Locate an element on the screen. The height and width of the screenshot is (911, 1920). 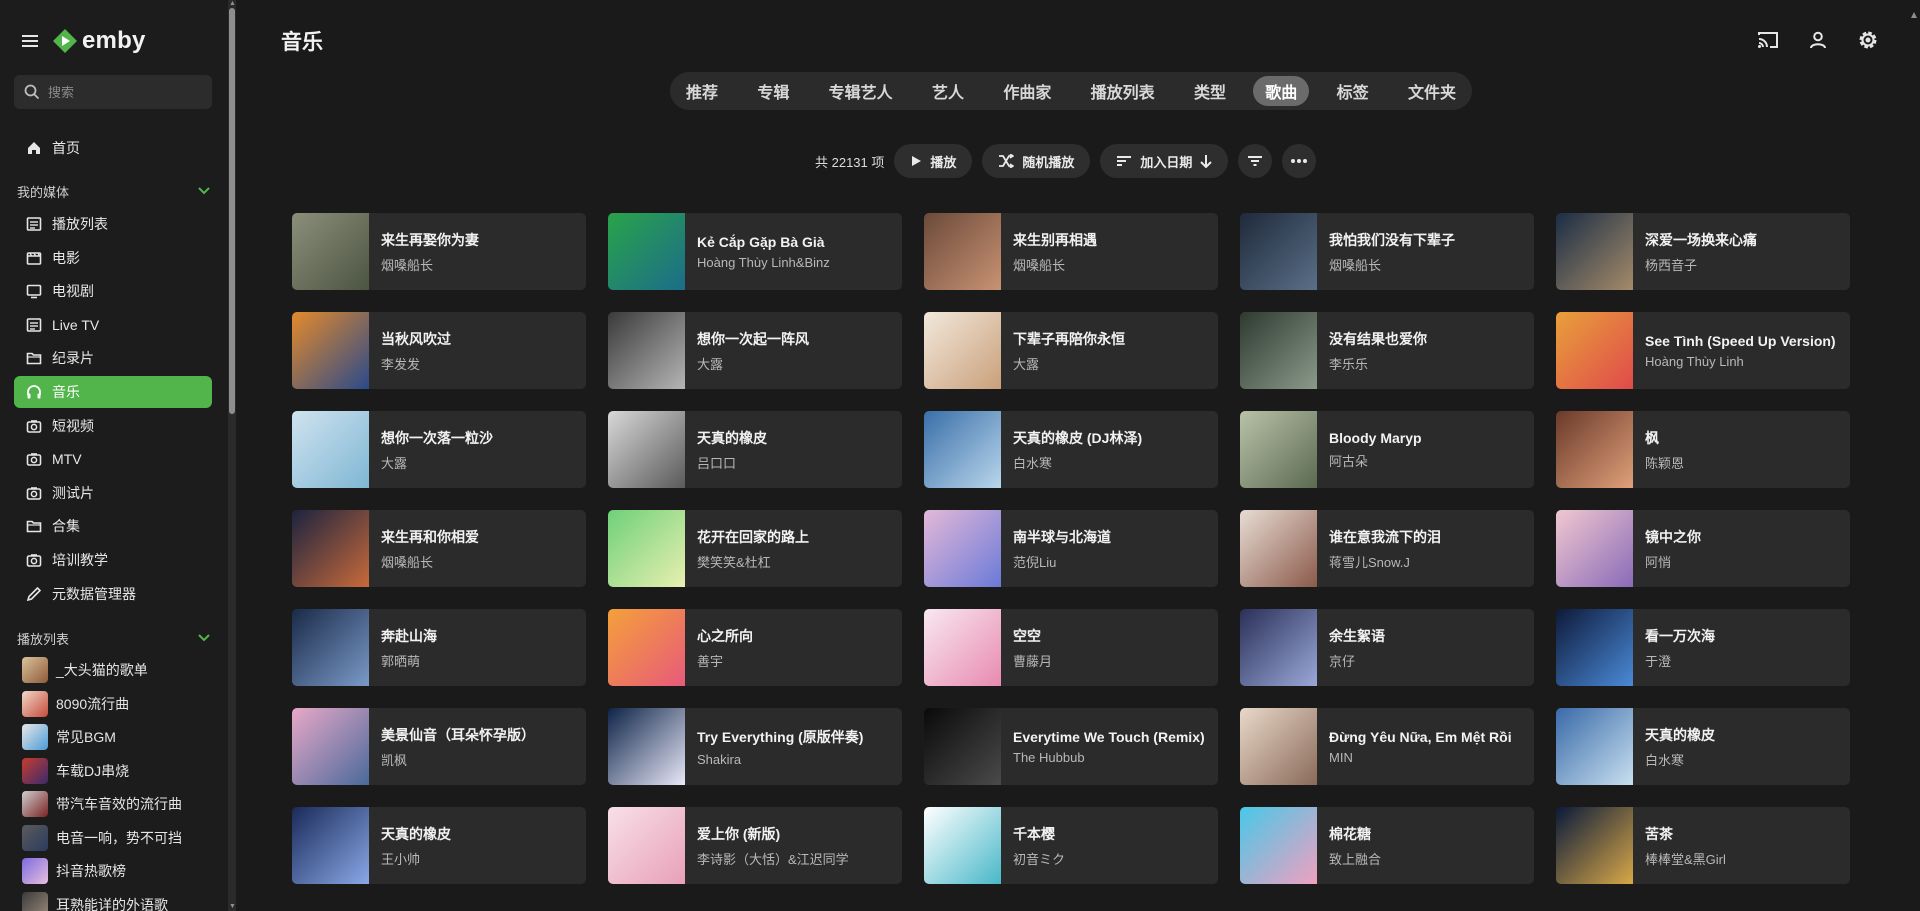
song-card: Try Everything (原版伴奏) Shakira is located at coordinates (755, 746).